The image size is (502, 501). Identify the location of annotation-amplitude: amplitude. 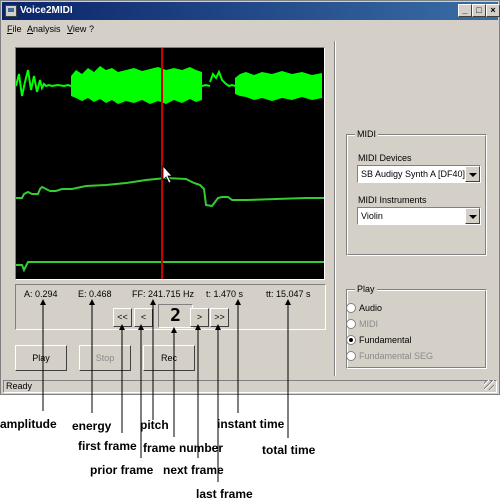
(28, 424).